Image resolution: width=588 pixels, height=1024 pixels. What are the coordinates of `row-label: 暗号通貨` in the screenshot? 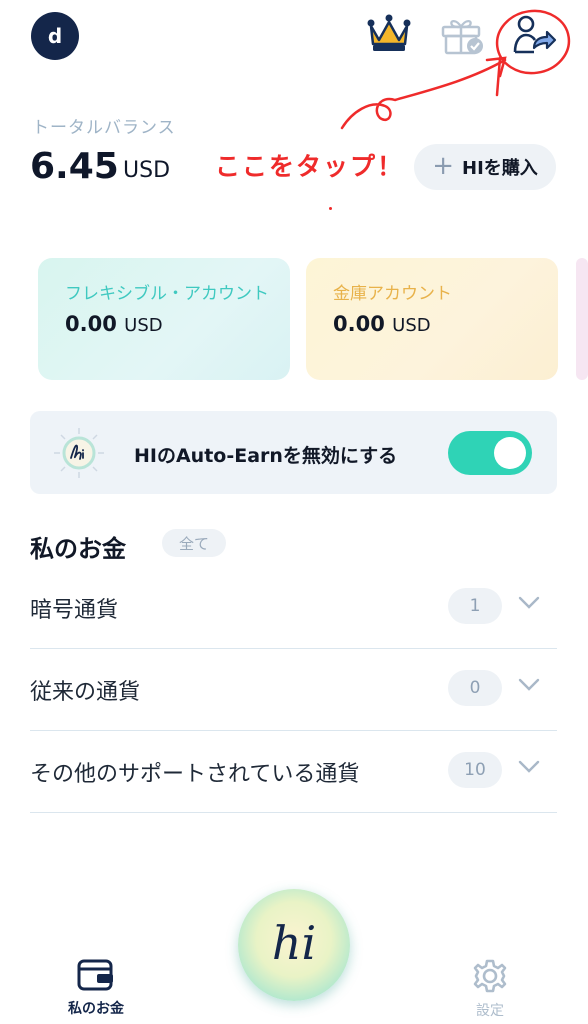 It's located at (74, 610).